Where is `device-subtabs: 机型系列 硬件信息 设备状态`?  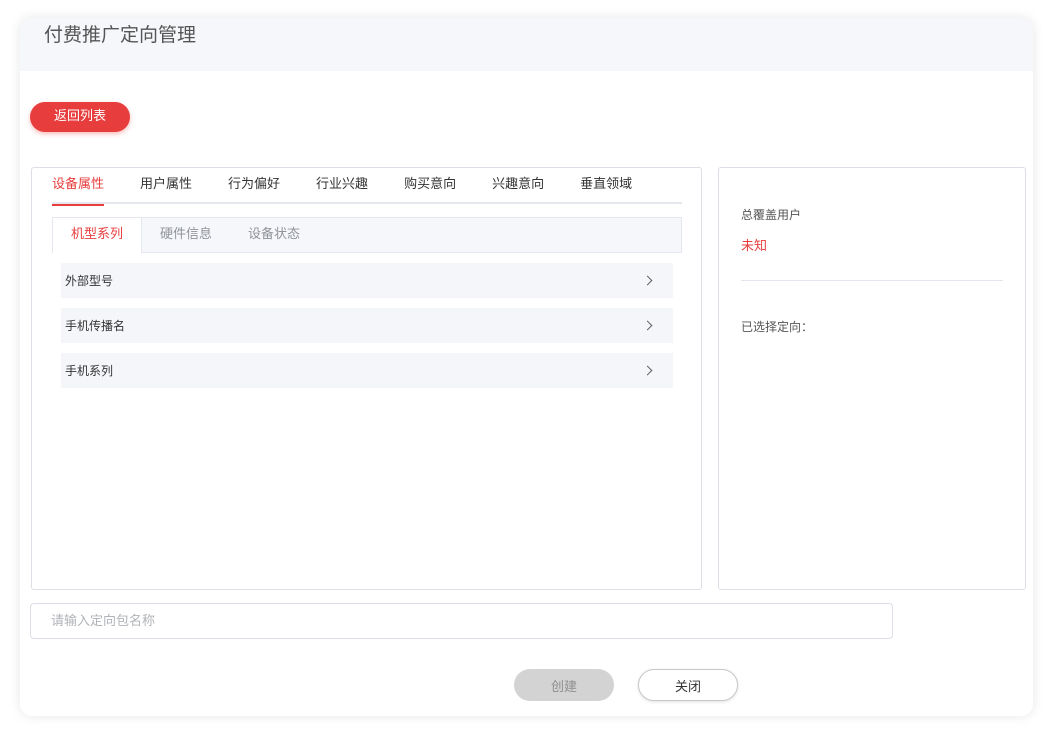
device-subtabs: 机型系列 硬件信息 设备状态 is located at coordinates (367, 235).